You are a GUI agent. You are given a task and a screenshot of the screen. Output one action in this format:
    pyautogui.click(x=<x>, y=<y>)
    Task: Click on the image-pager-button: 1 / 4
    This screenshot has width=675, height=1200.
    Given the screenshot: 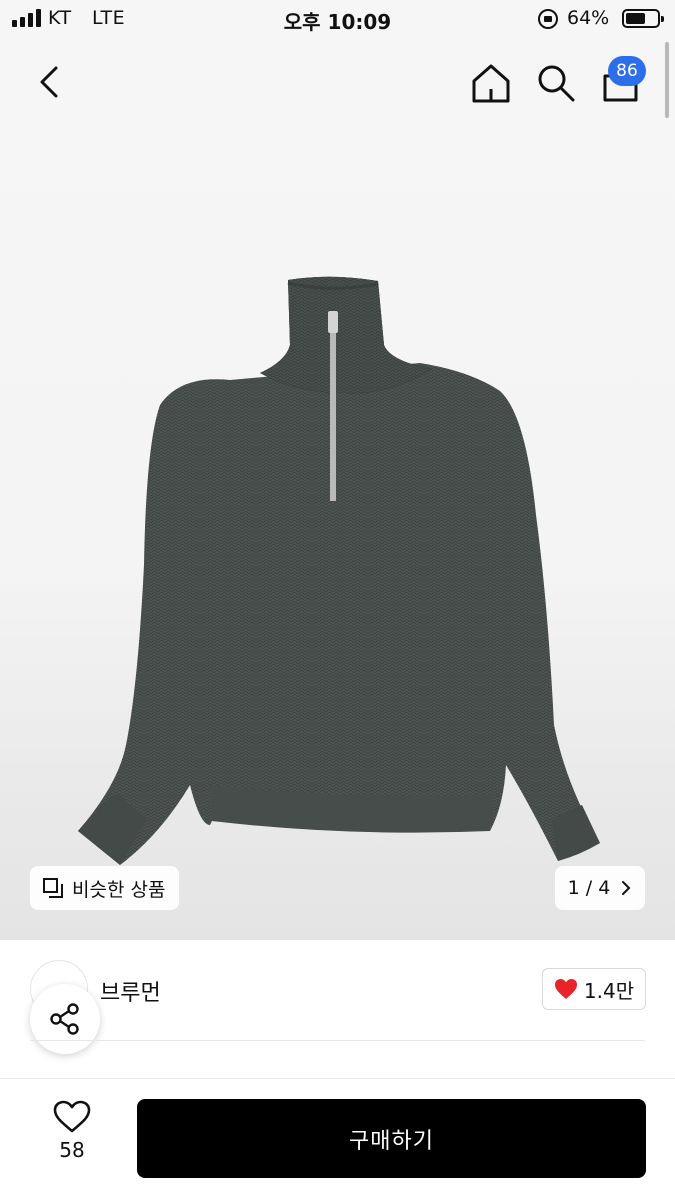 What is the action you would take?
    pyautogui.click(x=600, y=888)
    